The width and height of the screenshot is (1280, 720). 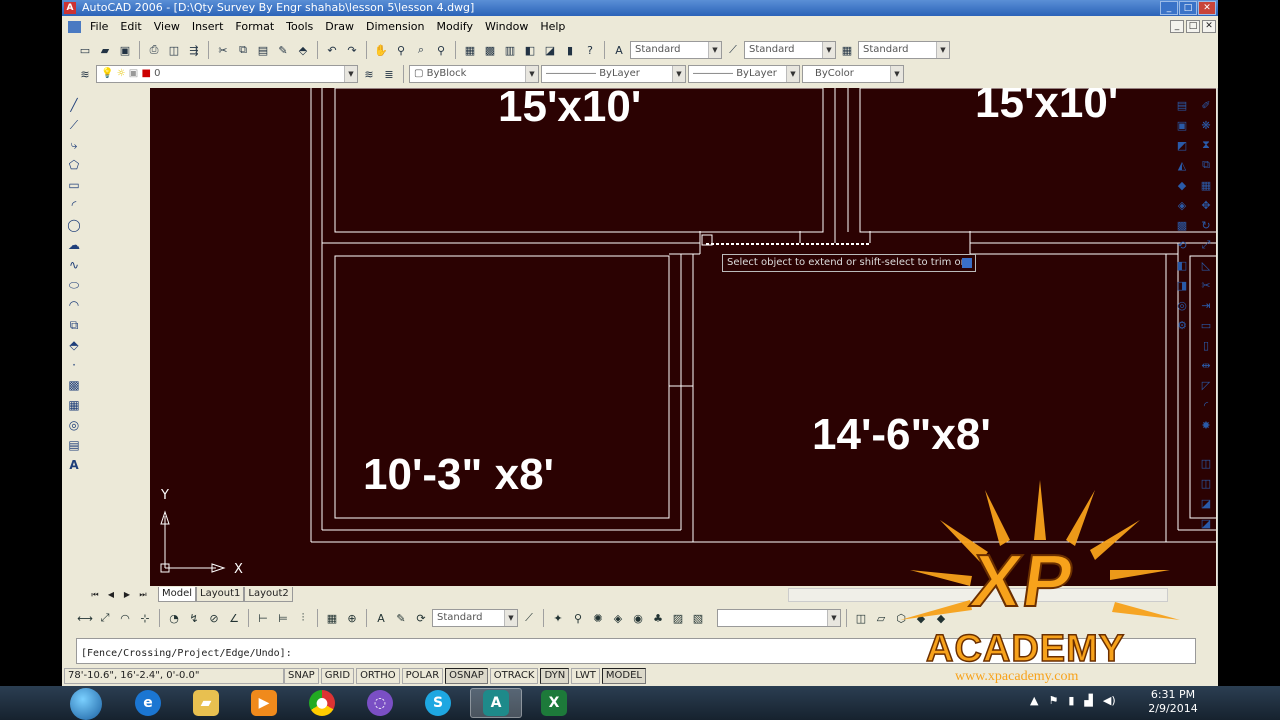 I want to click on setup-icon: ⚙, so click(x=1182, y=325).